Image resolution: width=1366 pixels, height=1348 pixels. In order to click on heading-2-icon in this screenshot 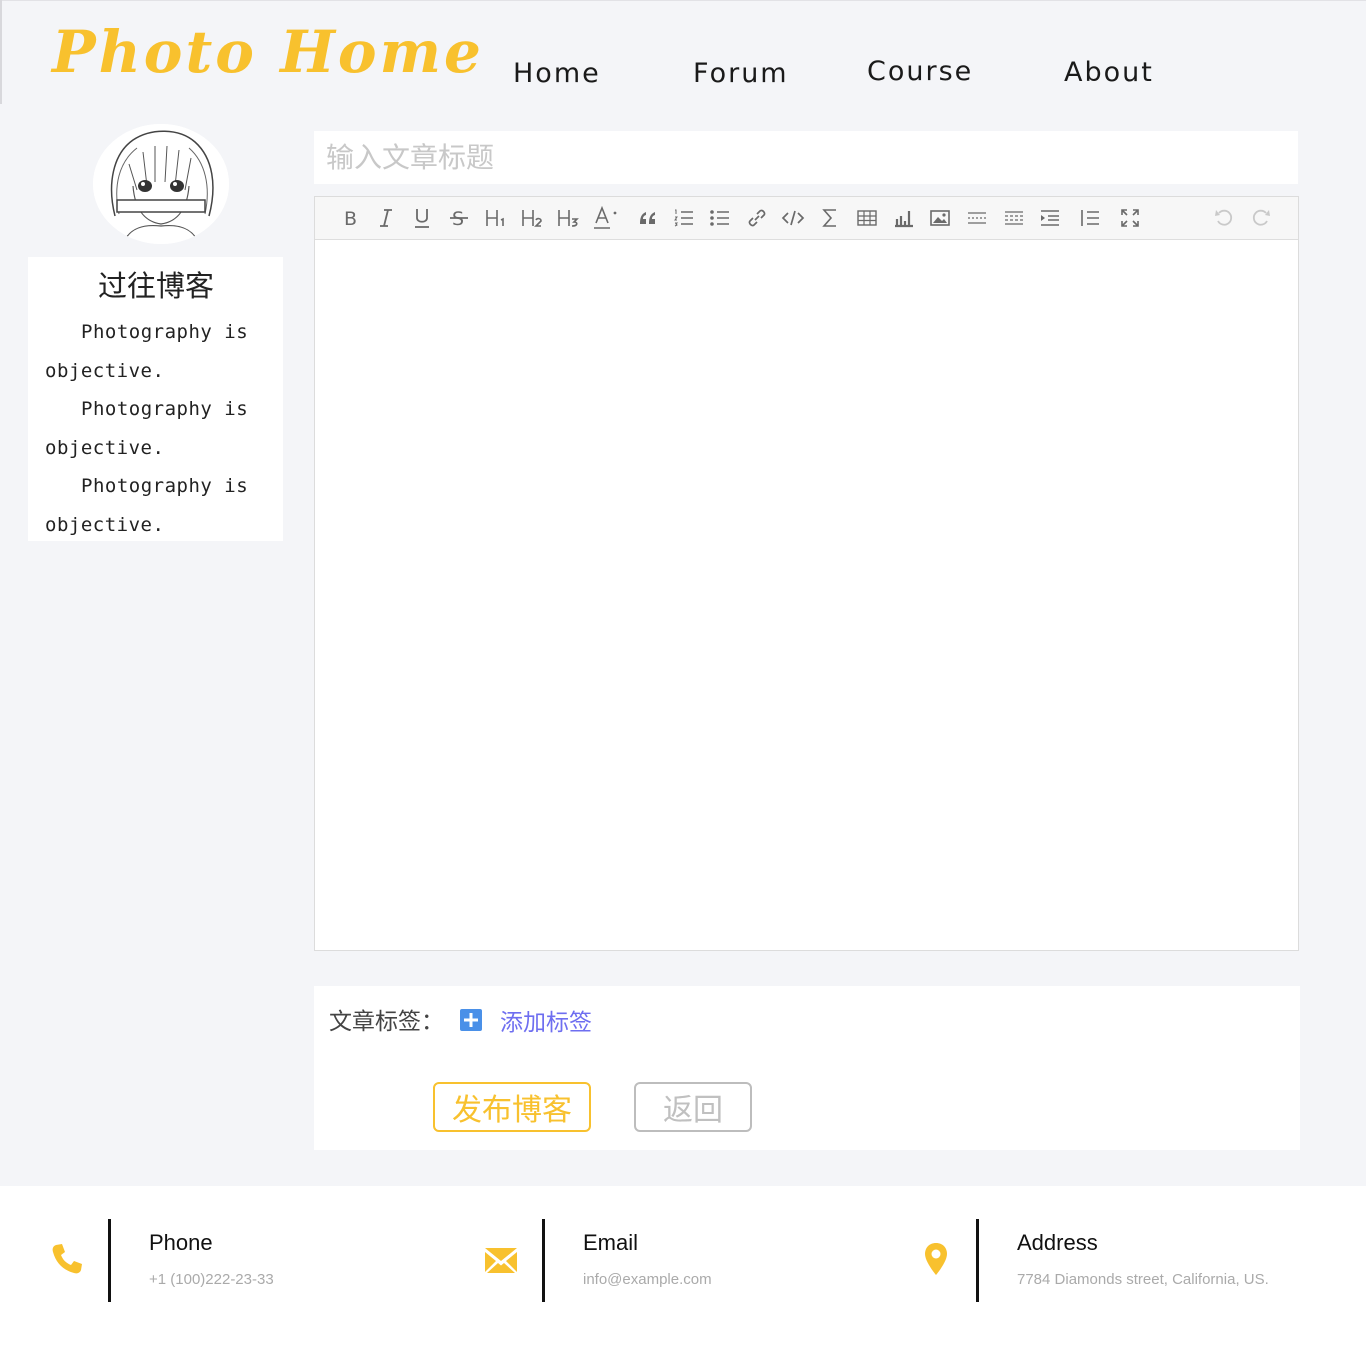, I will do `click(532, 218)`.